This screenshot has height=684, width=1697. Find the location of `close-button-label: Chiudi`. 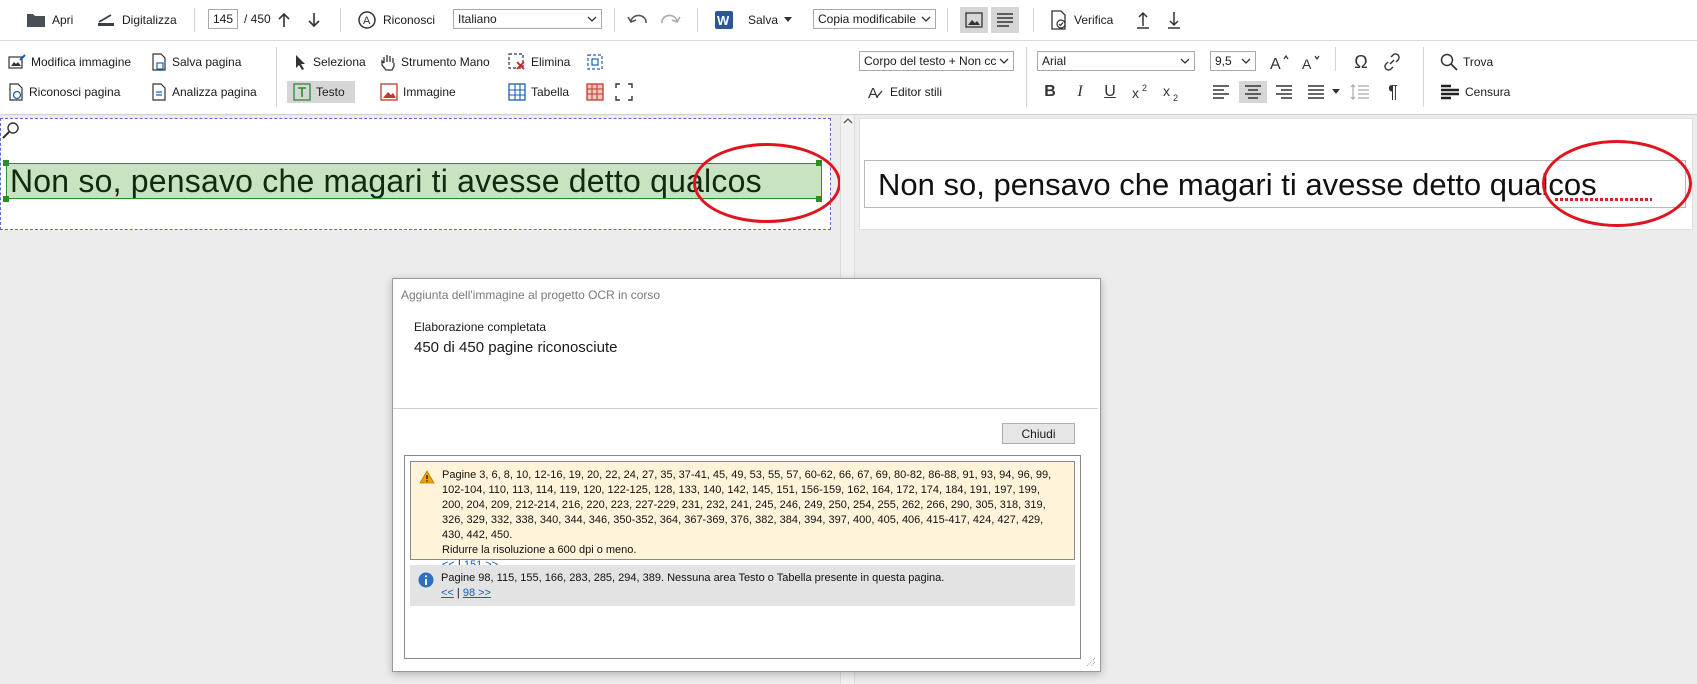

close-button-label: Chiudi is located at coordinates (1038, 433).